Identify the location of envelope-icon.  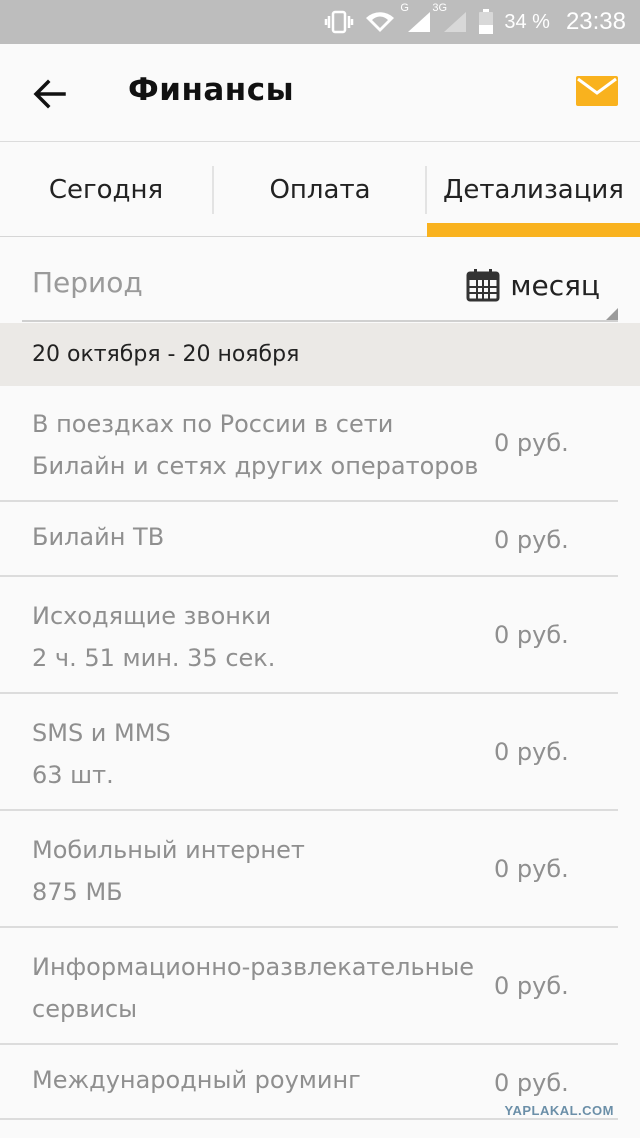
(597, 91).